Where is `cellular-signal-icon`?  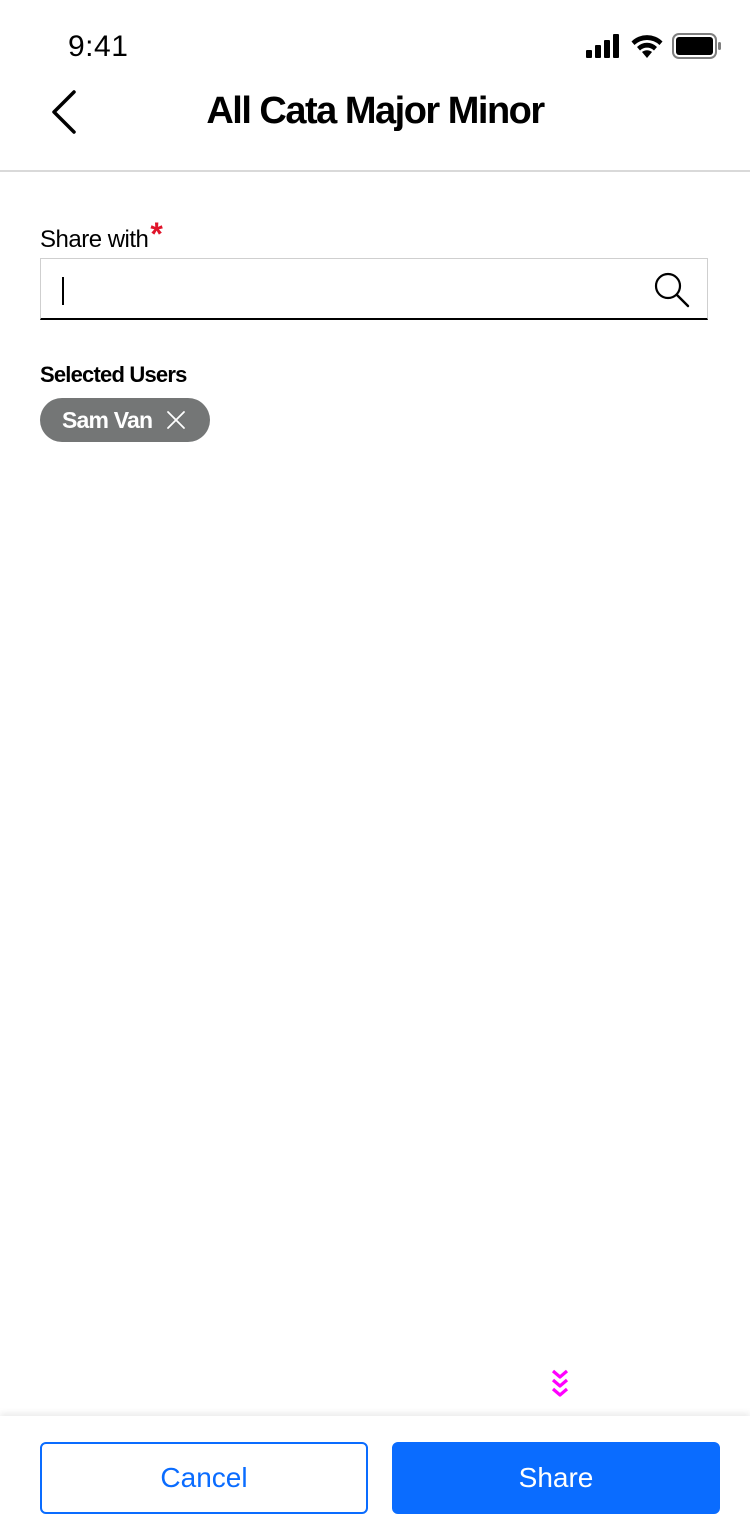 cellular-signal-icon is located at coordinates (602, 46).